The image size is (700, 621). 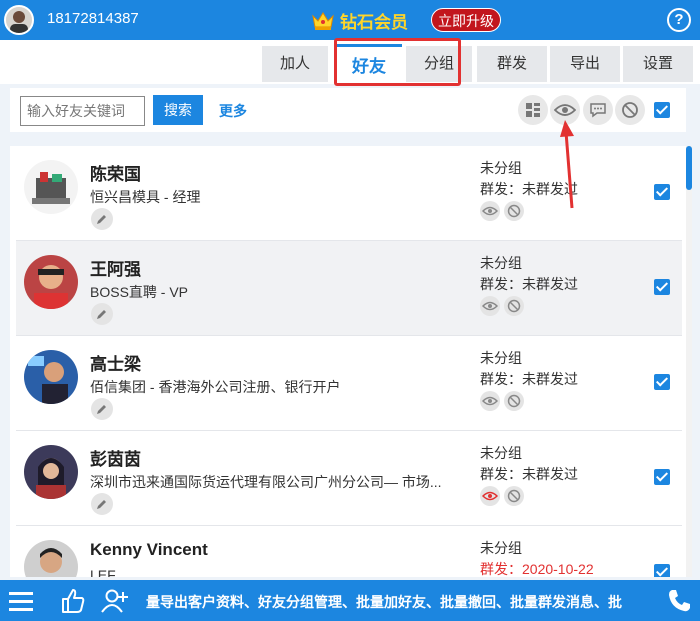 I want to click on list-item: 陈荣国 恒兴昌模具 - 经理 未分组 群发：未群发过, so click(x=349, y=193).